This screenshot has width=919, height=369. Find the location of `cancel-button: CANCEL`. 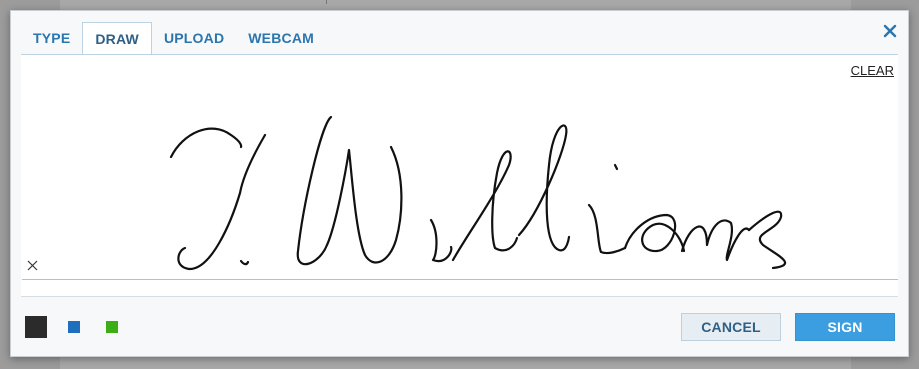

cancel-button: CANCEL is located at coordinates (731, 327).